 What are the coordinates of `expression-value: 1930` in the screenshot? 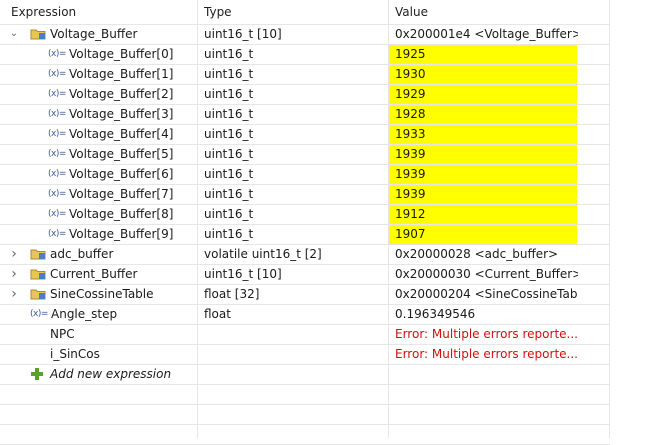 It's located at (486, 74).